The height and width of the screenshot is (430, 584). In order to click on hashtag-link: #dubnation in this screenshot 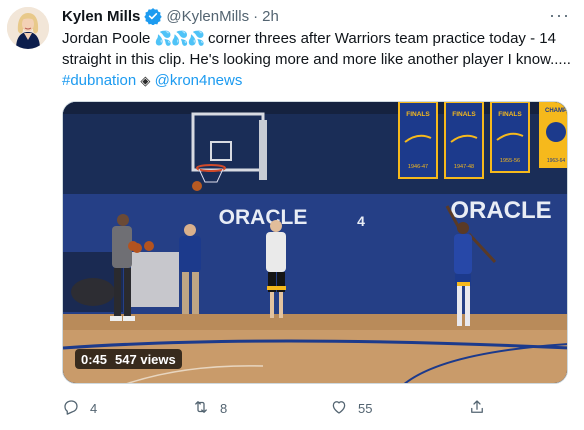, I will do `click(99, 80)`.